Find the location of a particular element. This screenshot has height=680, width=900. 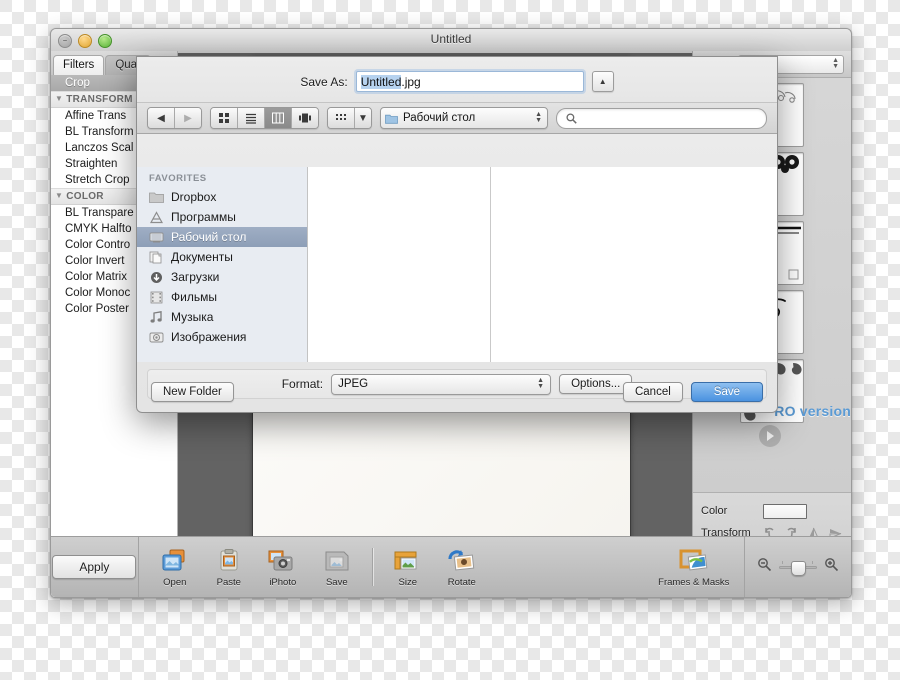

tool-open: Open is located at coordinates (175, 567).